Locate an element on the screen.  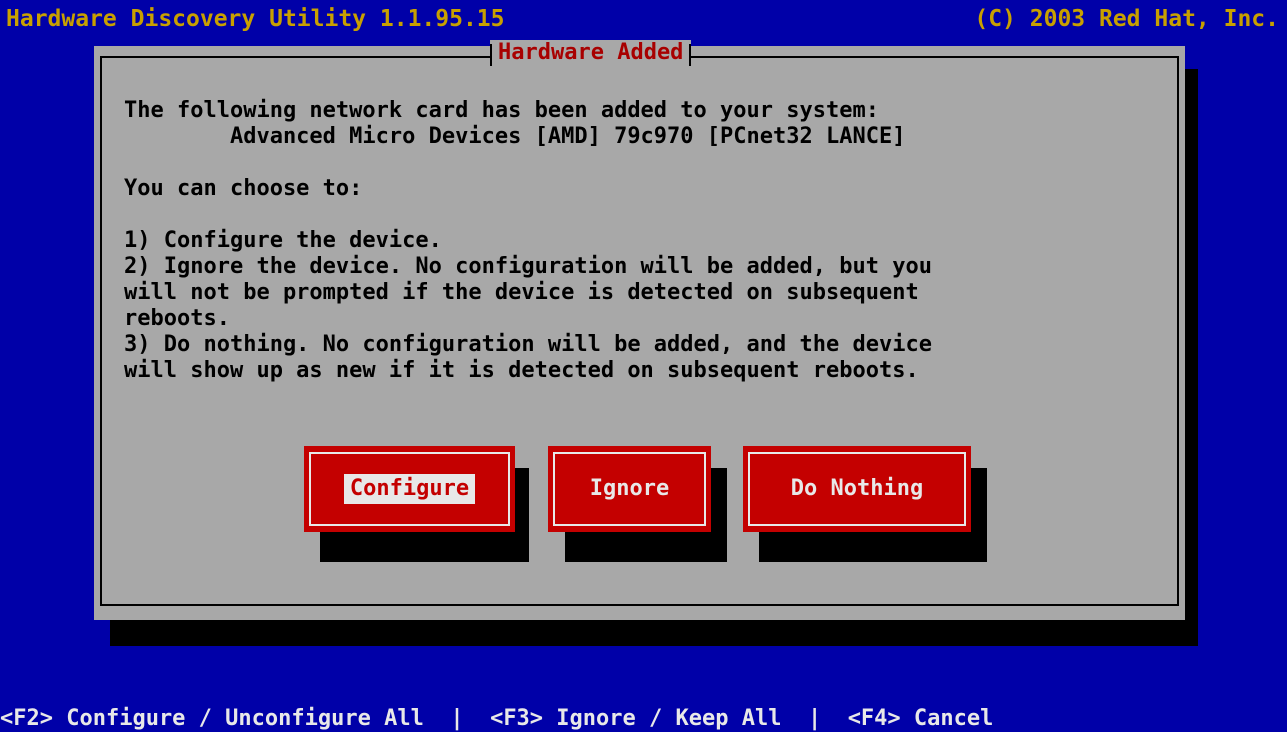
copyright: (C) 2003 Red Hat, Inc. is located at coordinates (1126, 19).